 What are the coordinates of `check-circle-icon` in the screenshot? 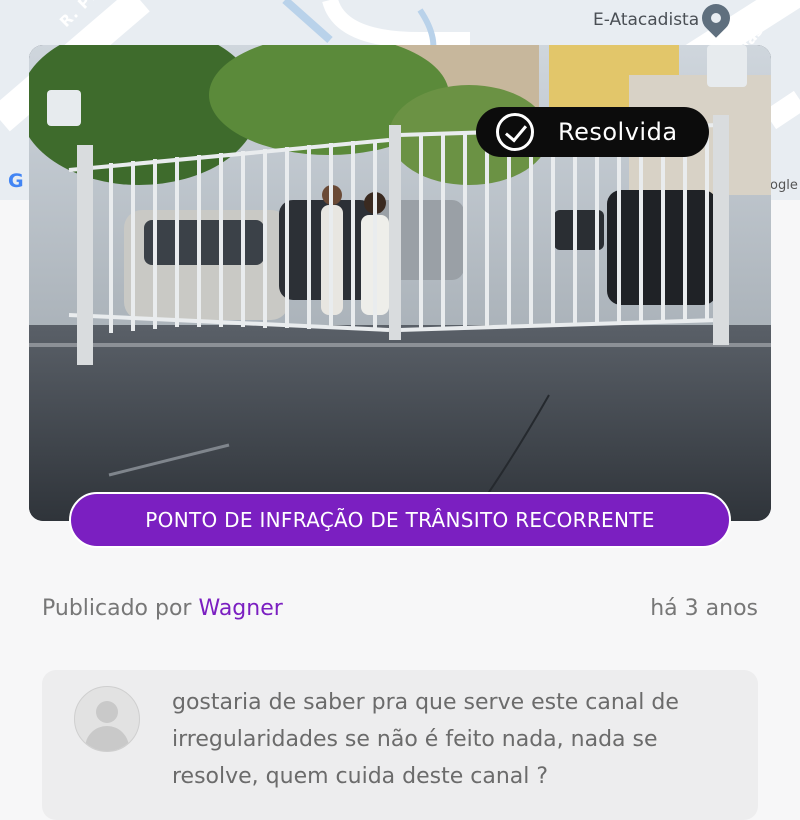 It's located at (515, 132).